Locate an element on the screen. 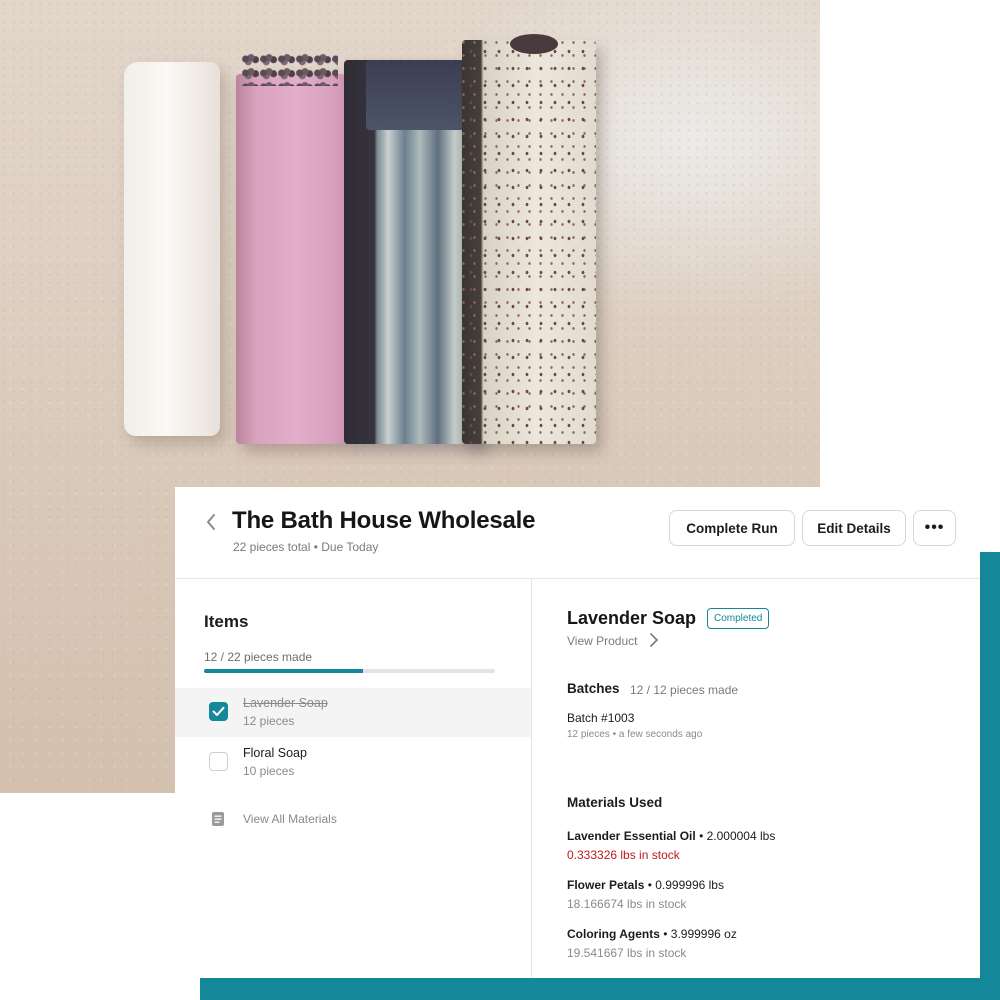 This screenshot has height=1000, width=1000. material-line: Lavender Essential Oil • 2.000004 lbs is located at coordinates (671, 836).